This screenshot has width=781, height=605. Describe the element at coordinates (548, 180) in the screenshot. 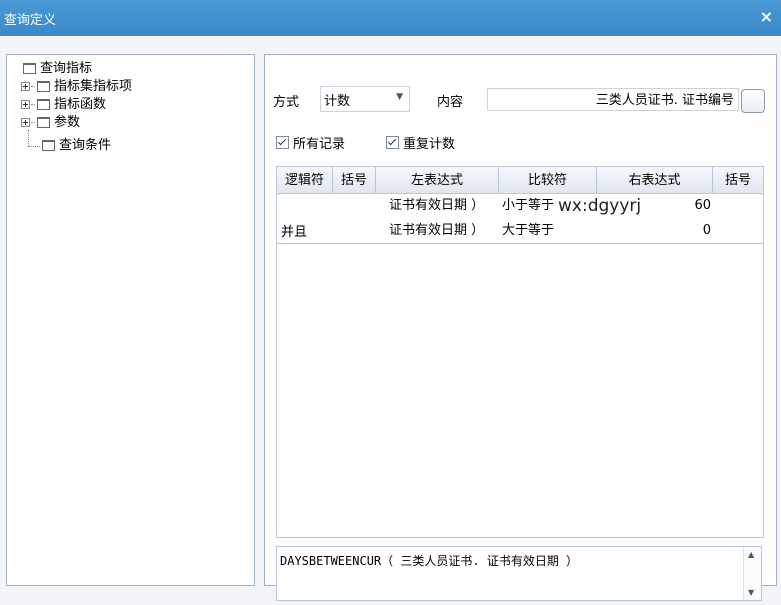

I see `column-header: 比较符` at that location.